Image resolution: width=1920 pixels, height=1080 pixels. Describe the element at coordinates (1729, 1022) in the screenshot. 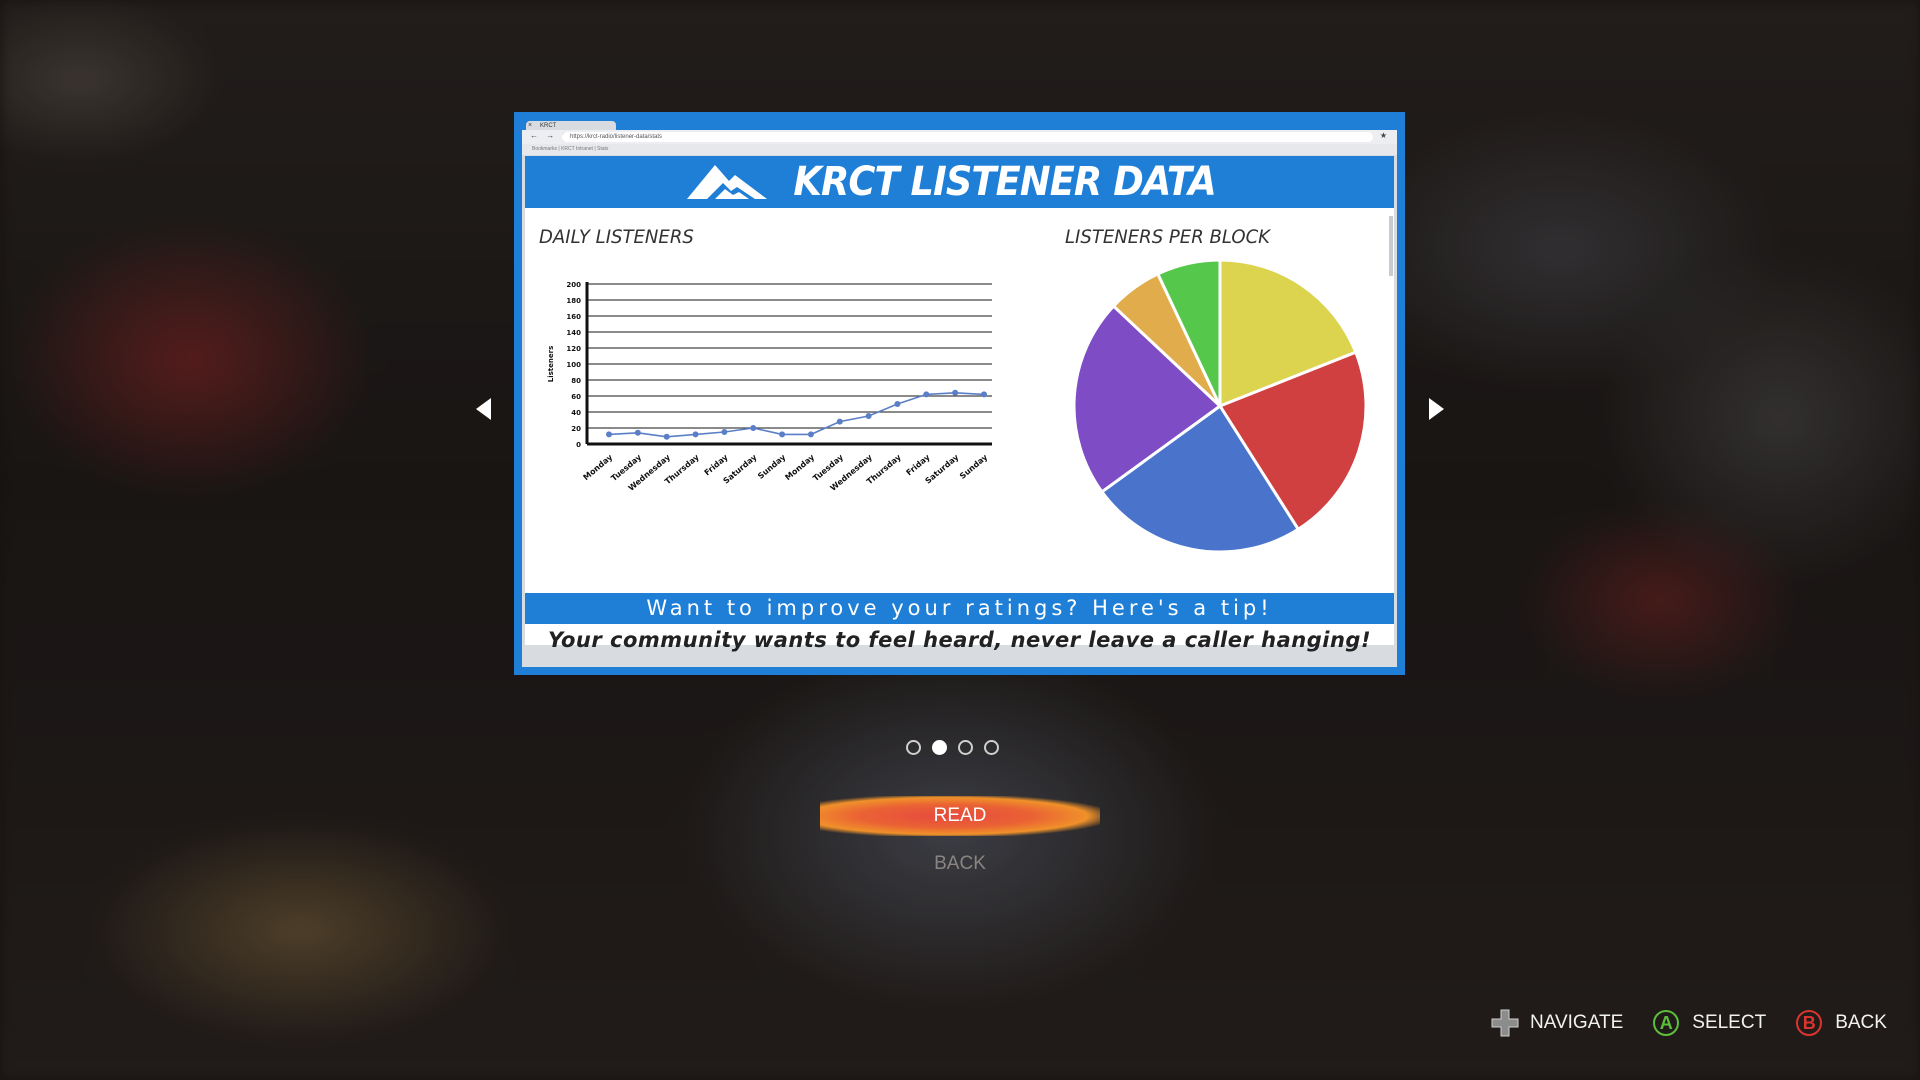

I see `select-hint-label: SELECT` at that location.